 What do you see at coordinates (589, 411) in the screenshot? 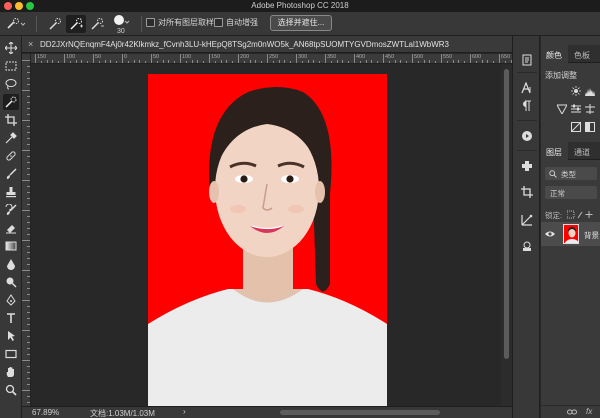
I see `fx-icon: fx` at bounding box center [589, 411].